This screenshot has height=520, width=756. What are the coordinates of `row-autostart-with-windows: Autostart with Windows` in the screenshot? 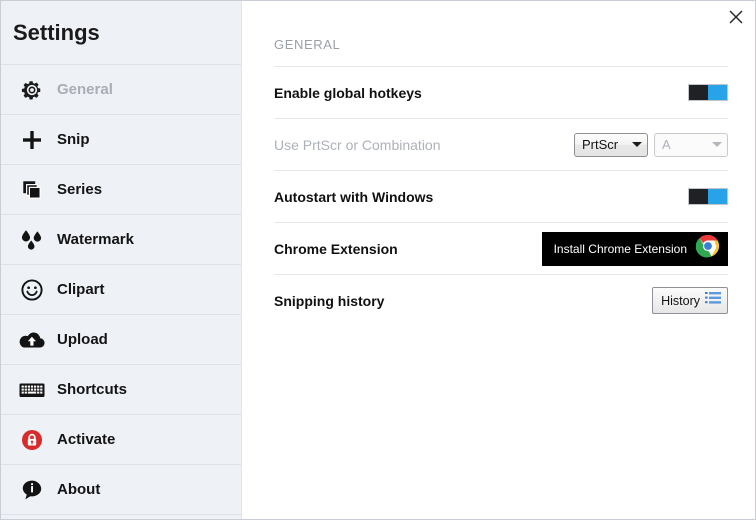 It's located at (501, 196).